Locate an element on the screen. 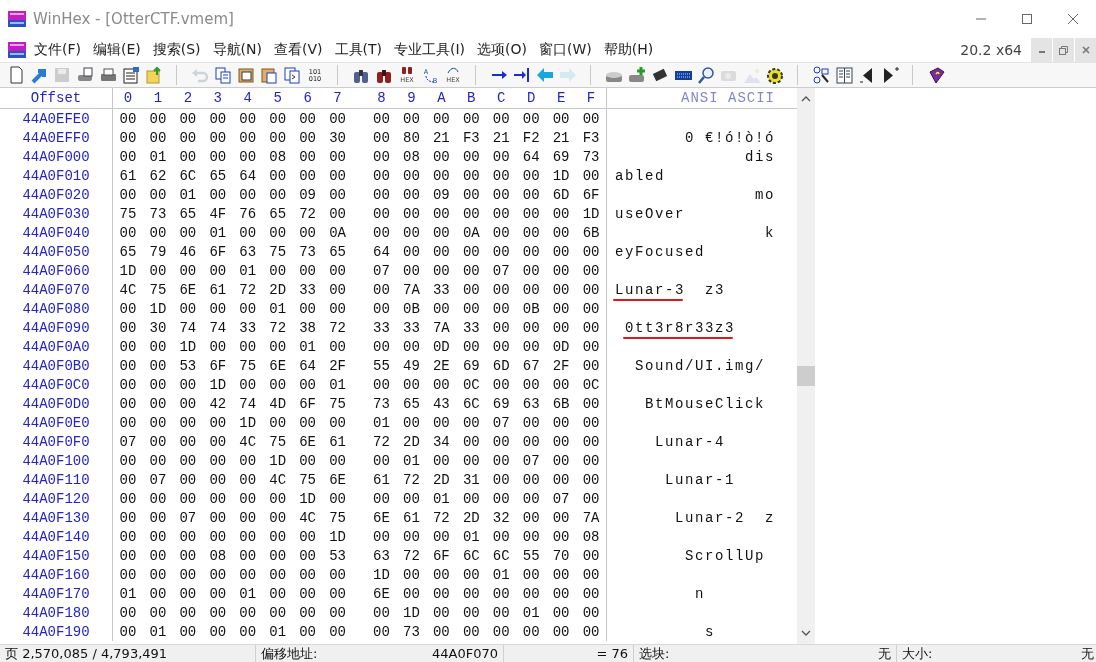  paste-clipboard-icon is located at coordinates (268, 75).